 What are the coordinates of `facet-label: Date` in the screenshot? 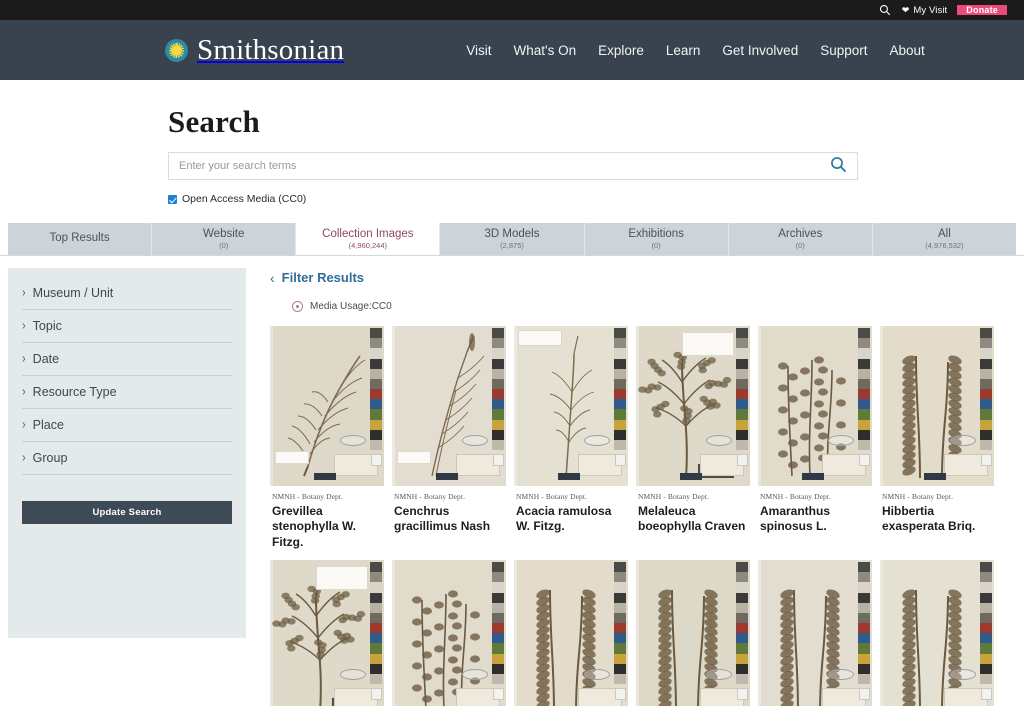 It's located at (46, 359).